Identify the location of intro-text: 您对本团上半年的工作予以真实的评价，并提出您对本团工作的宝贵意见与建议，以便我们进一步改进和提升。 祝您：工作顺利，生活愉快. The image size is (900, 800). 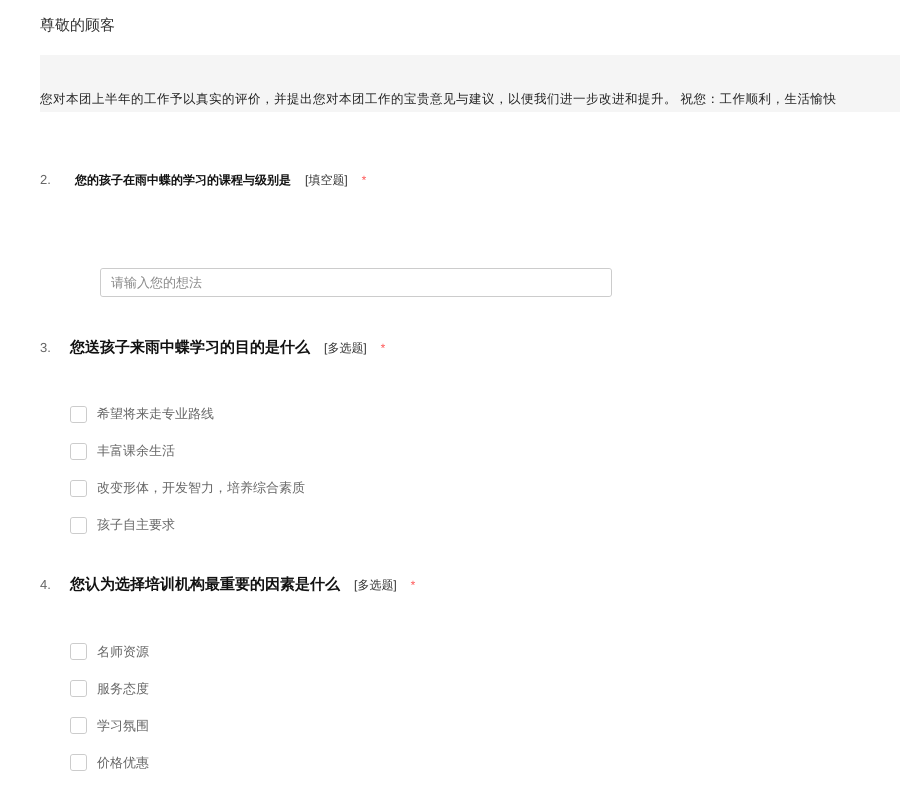
(438, 99).